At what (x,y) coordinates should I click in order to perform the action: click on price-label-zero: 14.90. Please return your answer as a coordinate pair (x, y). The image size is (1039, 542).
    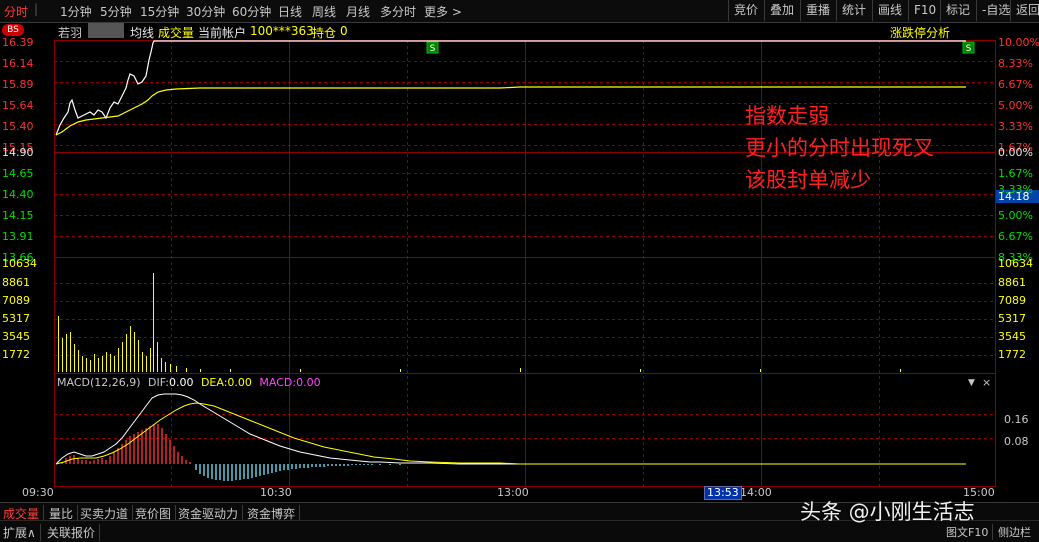
    Looking at the image, I should click on (18, 152).